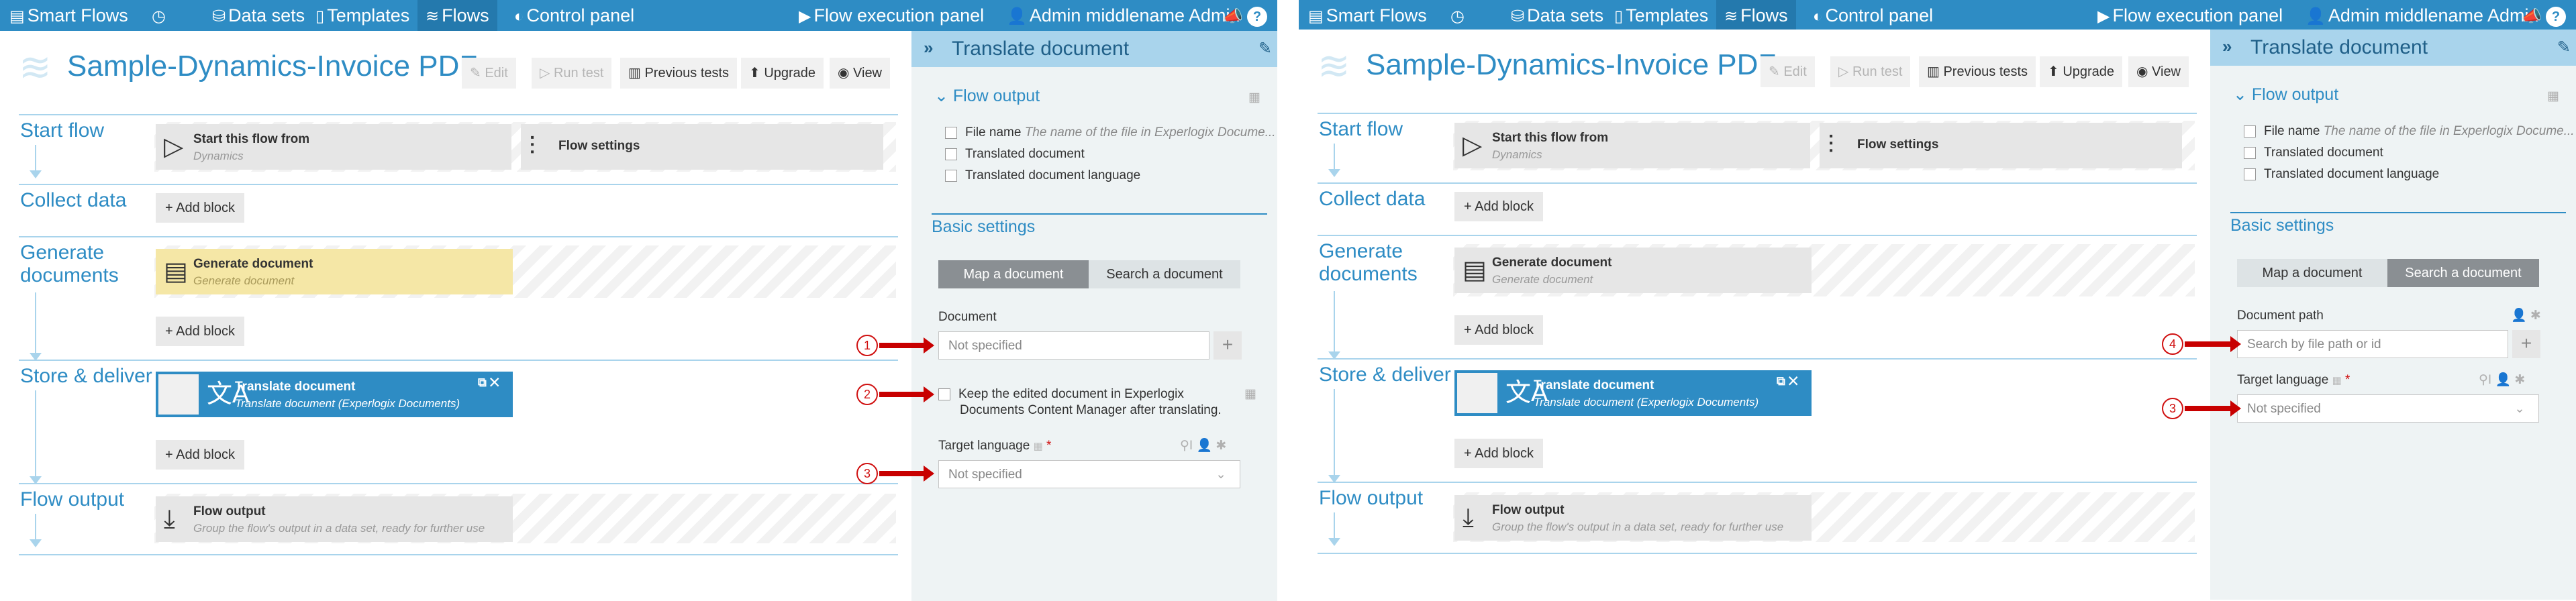  I want to click on panel-header: » Translate document ✎, so click(1094, 49).